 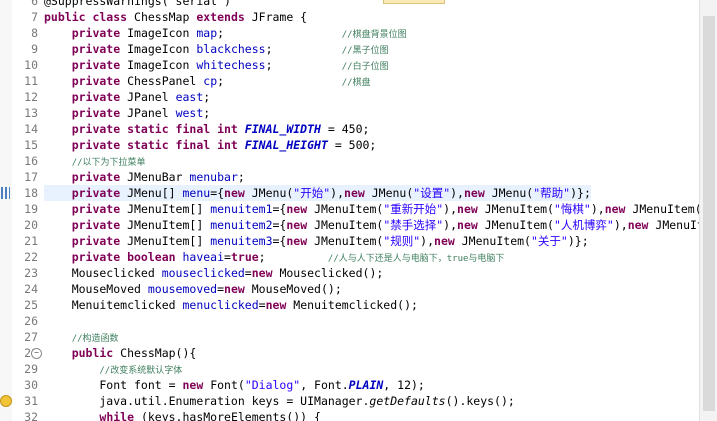 What do you see at coordinates (365, 67) in the screenshot?
I see `code-token: //白子位图` at bounding box center [365, 67].